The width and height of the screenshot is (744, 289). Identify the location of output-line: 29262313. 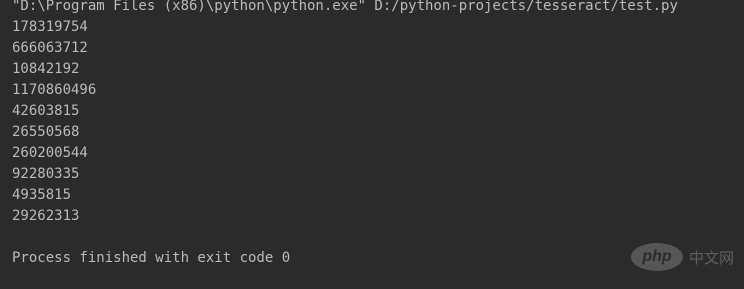
(46, 216).